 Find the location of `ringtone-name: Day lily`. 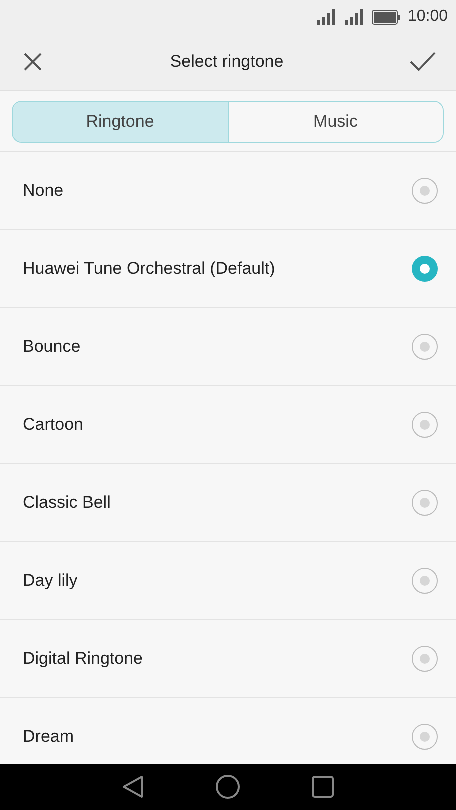

ringtone-name: Day lily is located at coordinates (50, 580).